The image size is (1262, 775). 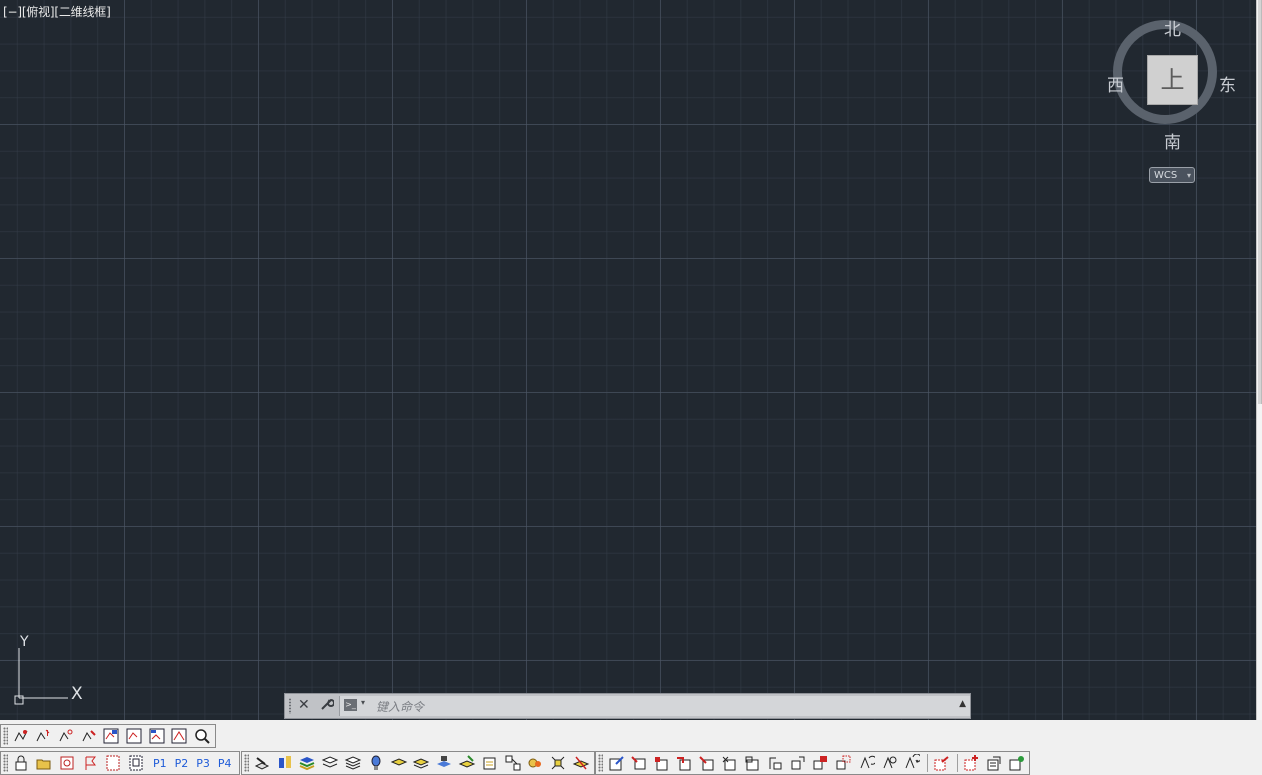 What do you see at coordinates (490, 763) in the screenshot?
I see `layer-walk-icon` at bounding box center [490, 763].